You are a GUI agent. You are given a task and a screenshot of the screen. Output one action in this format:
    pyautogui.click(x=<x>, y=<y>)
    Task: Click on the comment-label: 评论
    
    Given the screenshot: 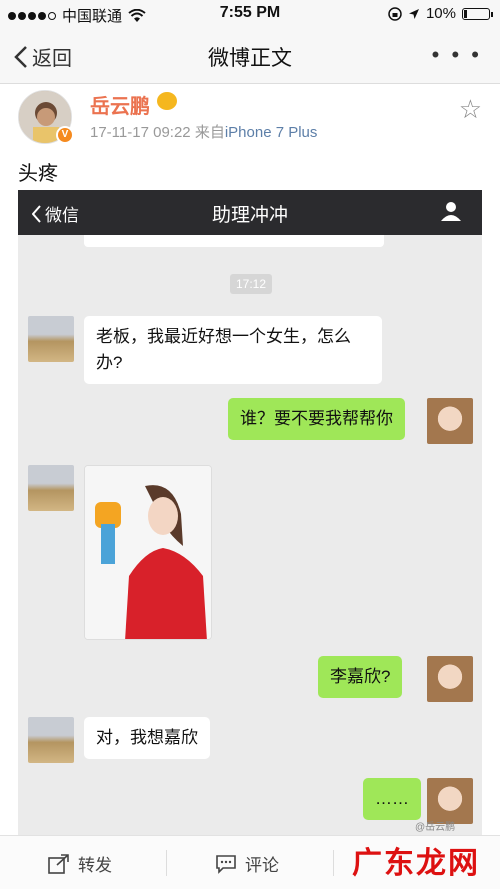 What is the action you would take?
    pyautogui.click(x=262, y=865)
    